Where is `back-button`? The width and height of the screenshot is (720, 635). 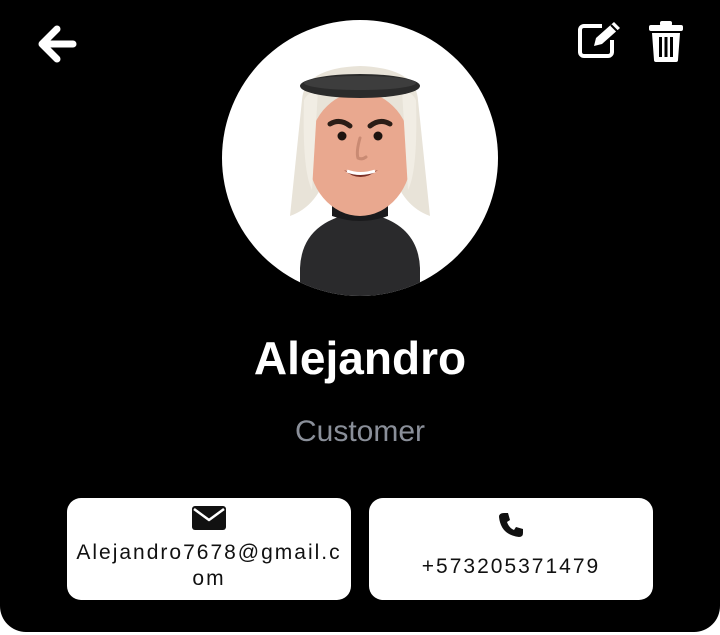
back-button is located at coordinates (57, 44).